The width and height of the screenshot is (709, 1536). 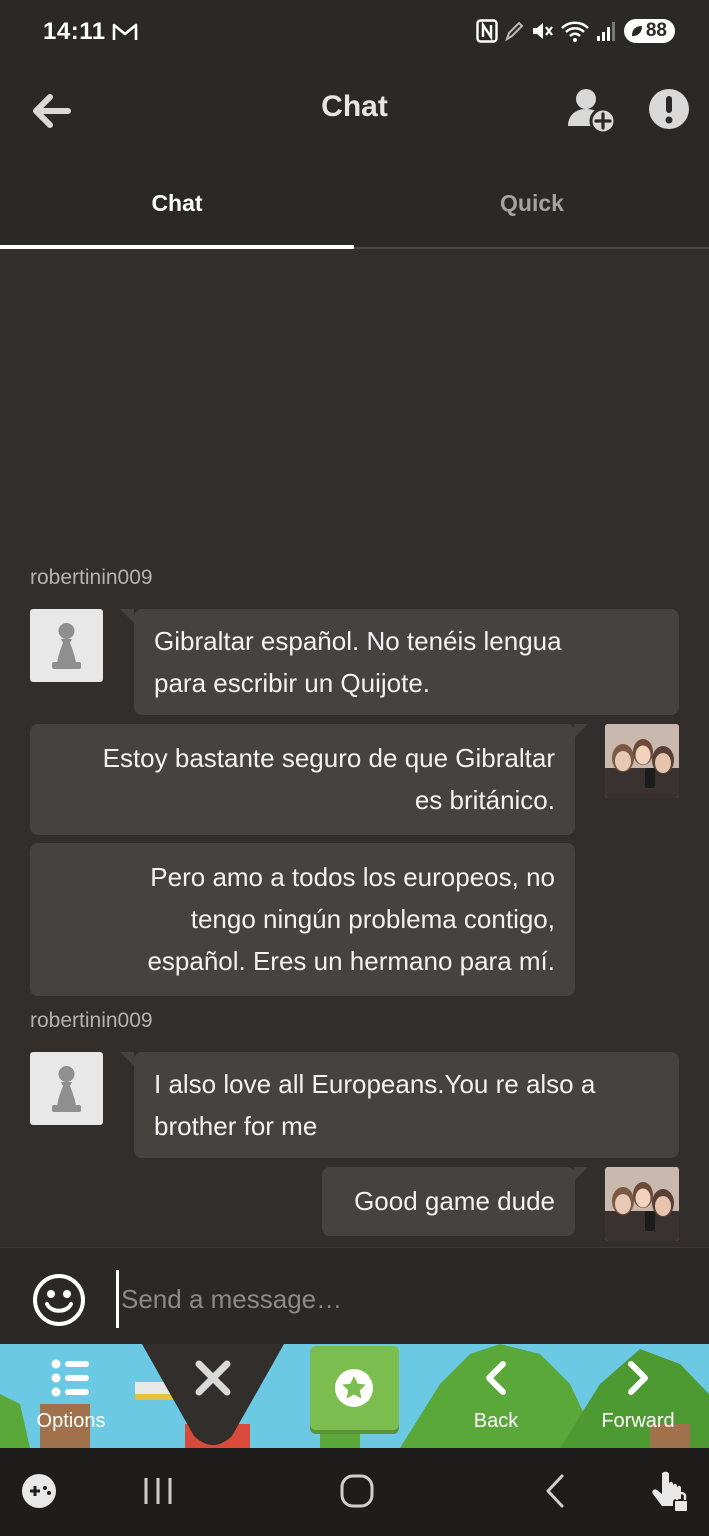 What do you see at coordinates (357, 1490) in the screenshot?
I see `home-icon` at bounding box center [357, 1490].